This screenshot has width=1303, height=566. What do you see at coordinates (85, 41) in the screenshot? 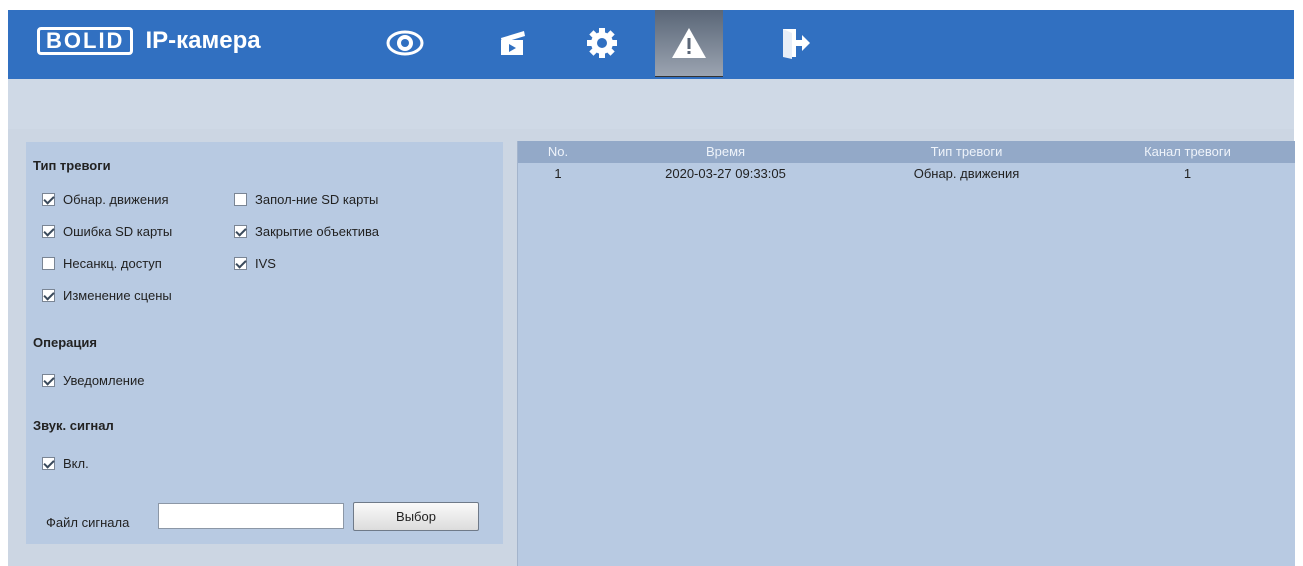
I see `logo-brand: BOLID` at bounding box center [85, 41].